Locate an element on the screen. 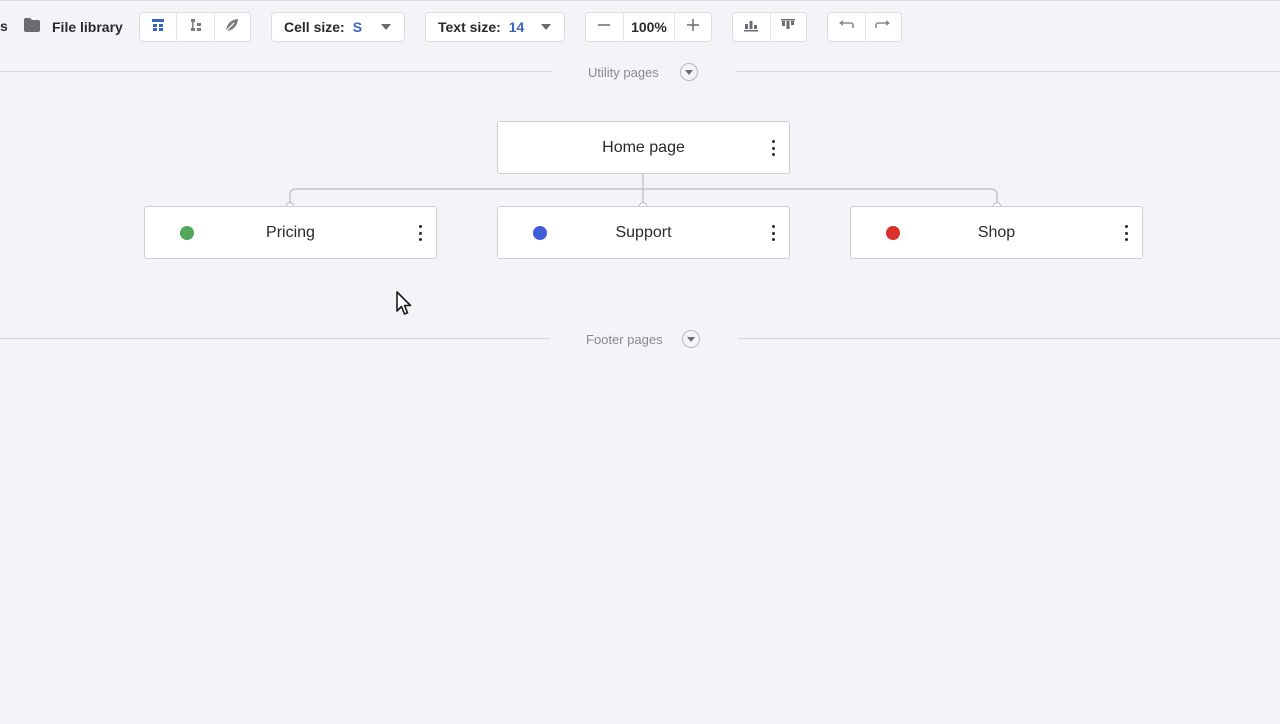  footer-pages-label: Footer pages is located at coordinates (624, 339).